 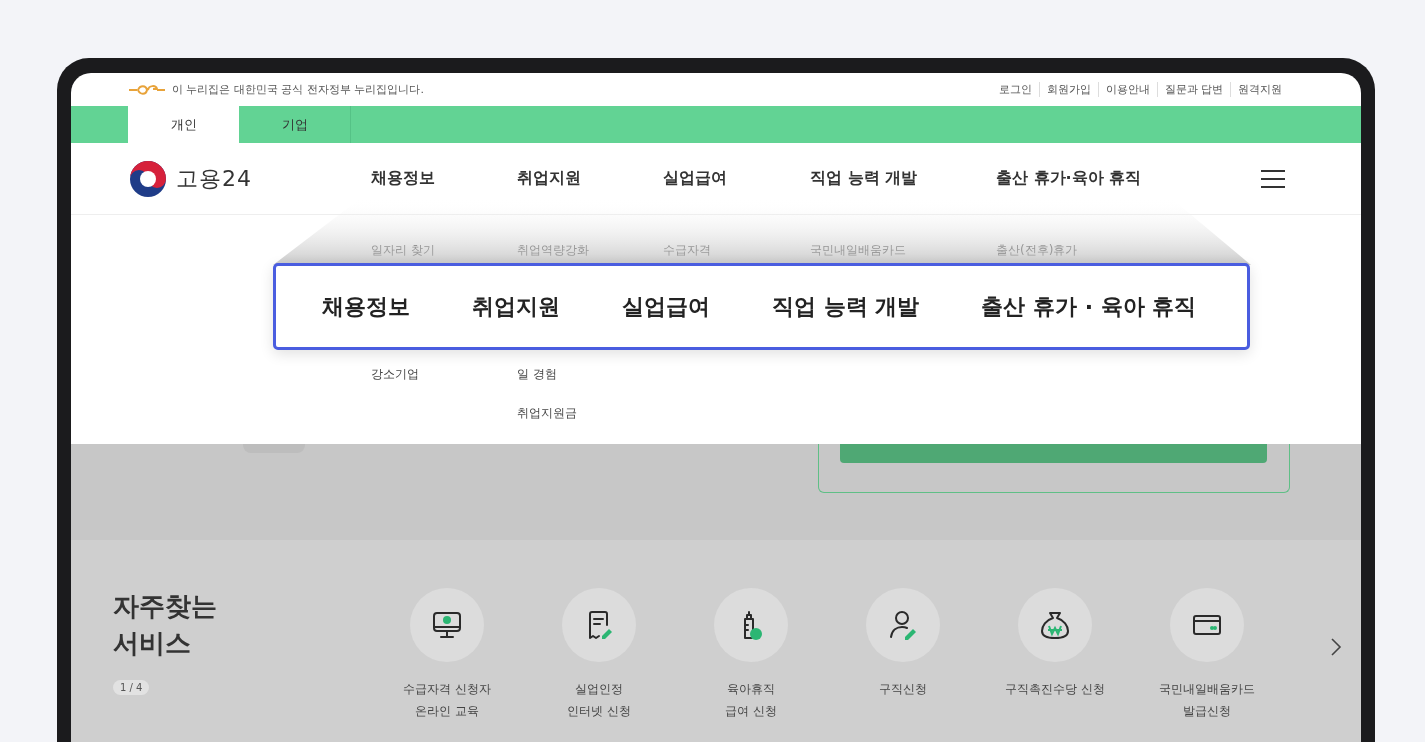 I want to click on service-label: 국민내일배움카드 발급신청, so click(x=1207, y=700).